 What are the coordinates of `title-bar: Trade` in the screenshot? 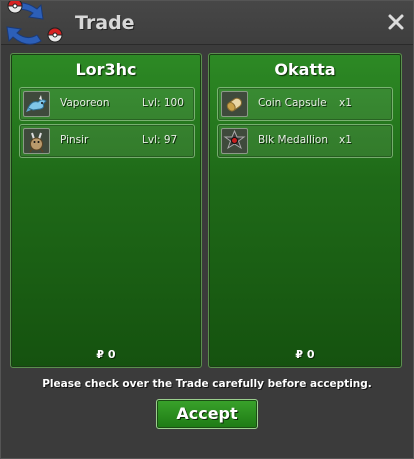 It's located at (207, 22).